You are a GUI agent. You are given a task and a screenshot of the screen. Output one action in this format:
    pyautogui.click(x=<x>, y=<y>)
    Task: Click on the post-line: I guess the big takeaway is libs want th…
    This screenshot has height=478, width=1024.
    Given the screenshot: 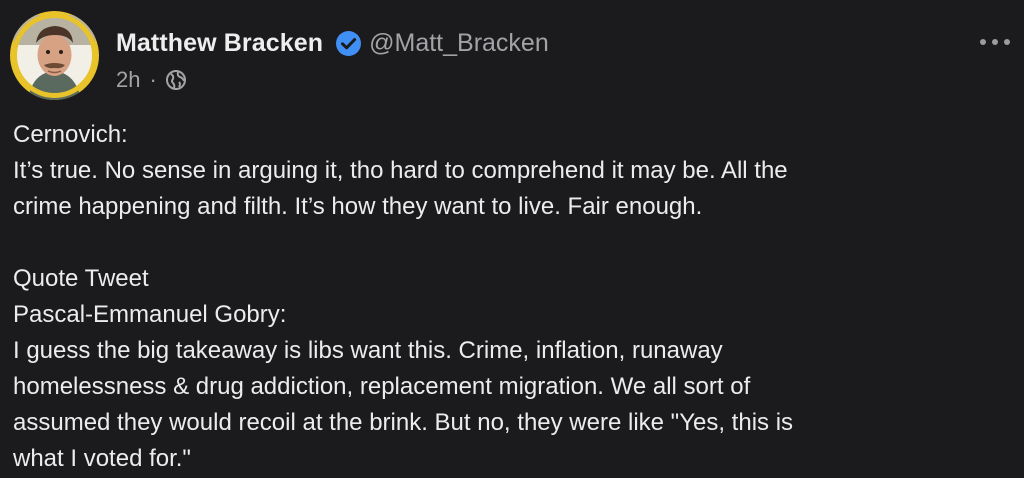 What is the action you would take?
    pyautogui.click(x=368, y=350)
    